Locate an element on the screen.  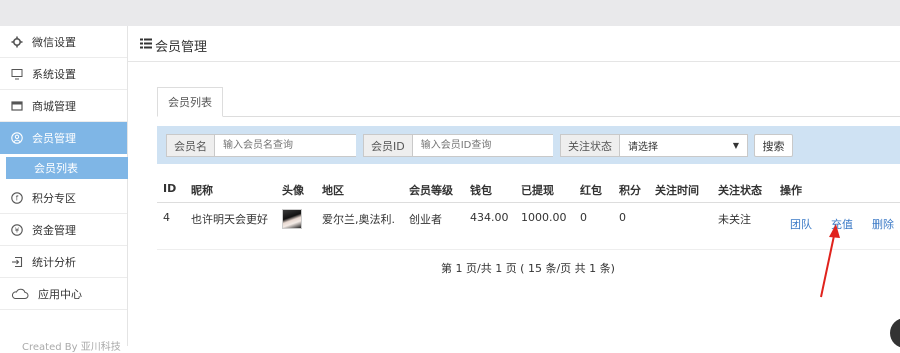
dropdown-caret-icon: ▼ is located at coordinates (735, 145).